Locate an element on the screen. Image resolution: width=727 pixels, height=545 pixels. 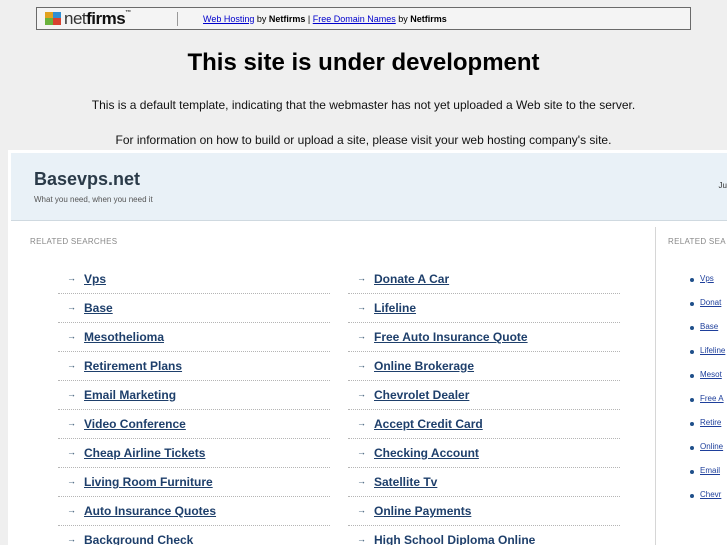
page-title: This site is under development is located at coordinates (363, 62).